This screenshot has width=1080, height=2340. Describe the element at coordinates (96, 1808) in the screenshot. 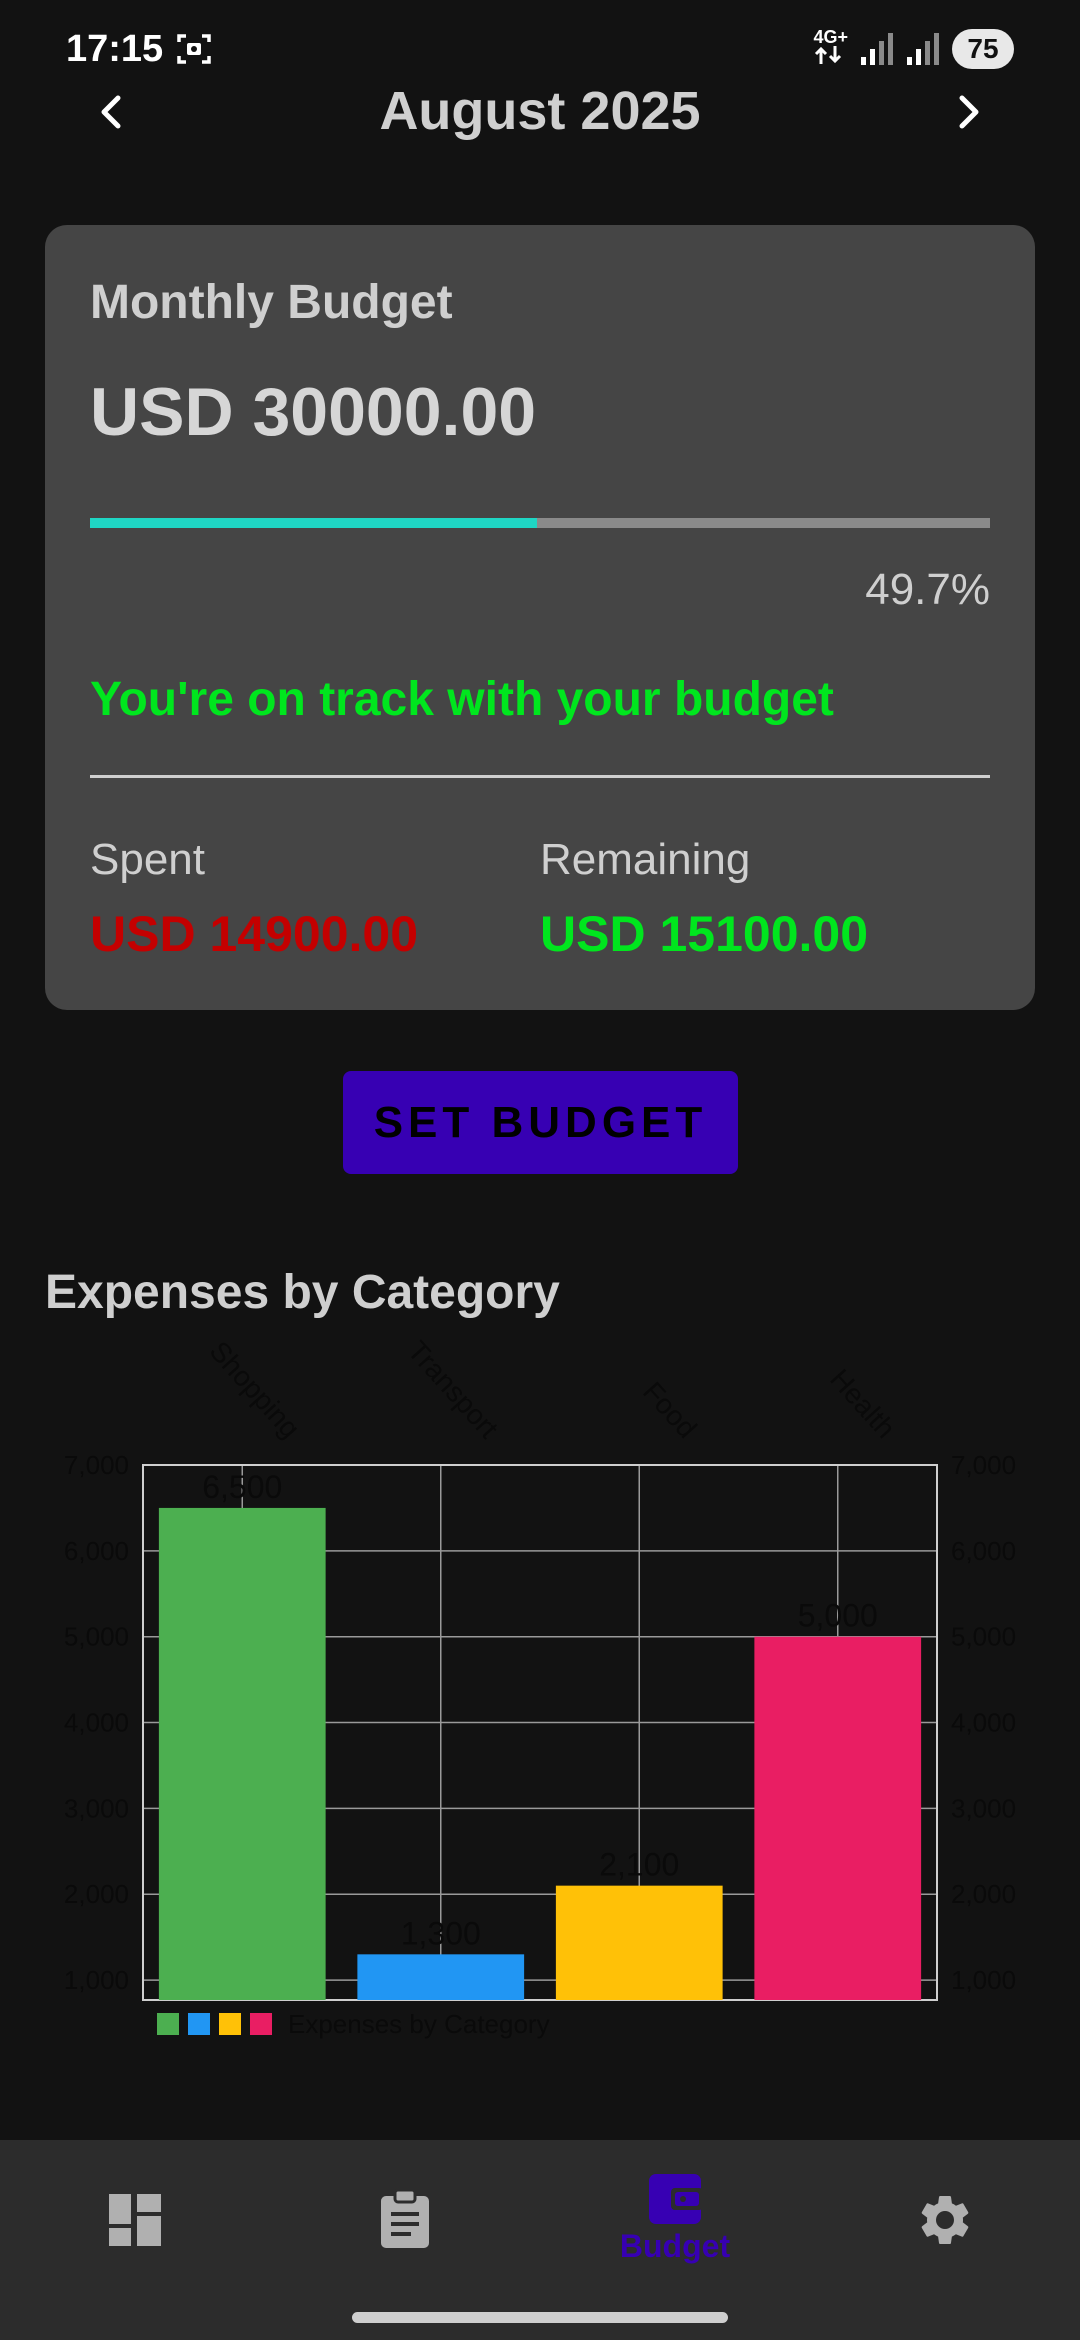

I see `y-tick-label-left: 3,000` at that location.